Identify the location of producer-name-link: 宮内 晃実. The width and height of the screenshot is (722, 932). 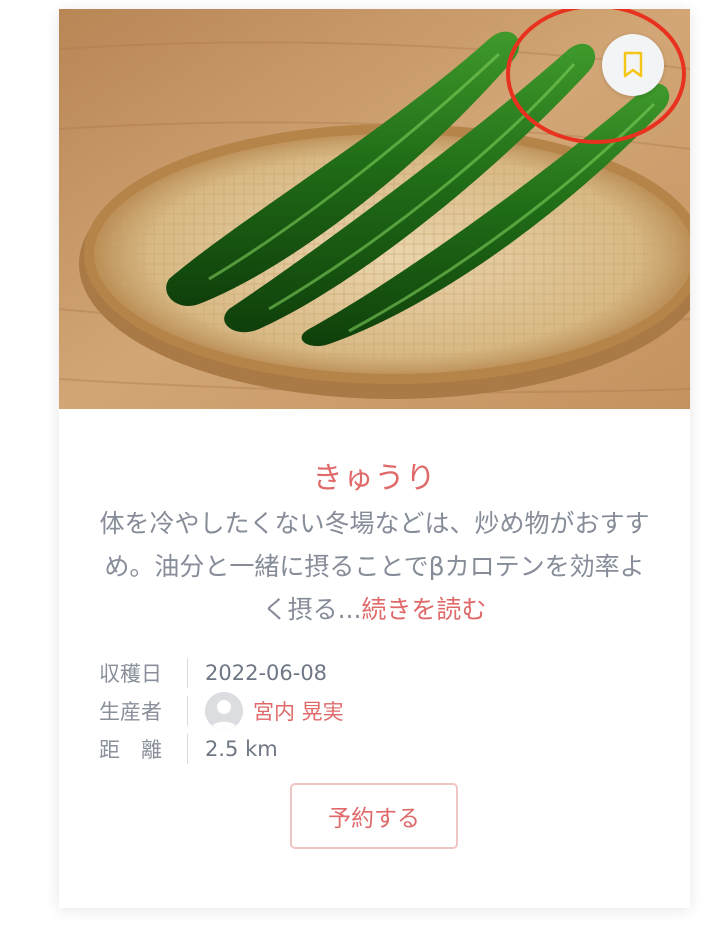
(298, 711).